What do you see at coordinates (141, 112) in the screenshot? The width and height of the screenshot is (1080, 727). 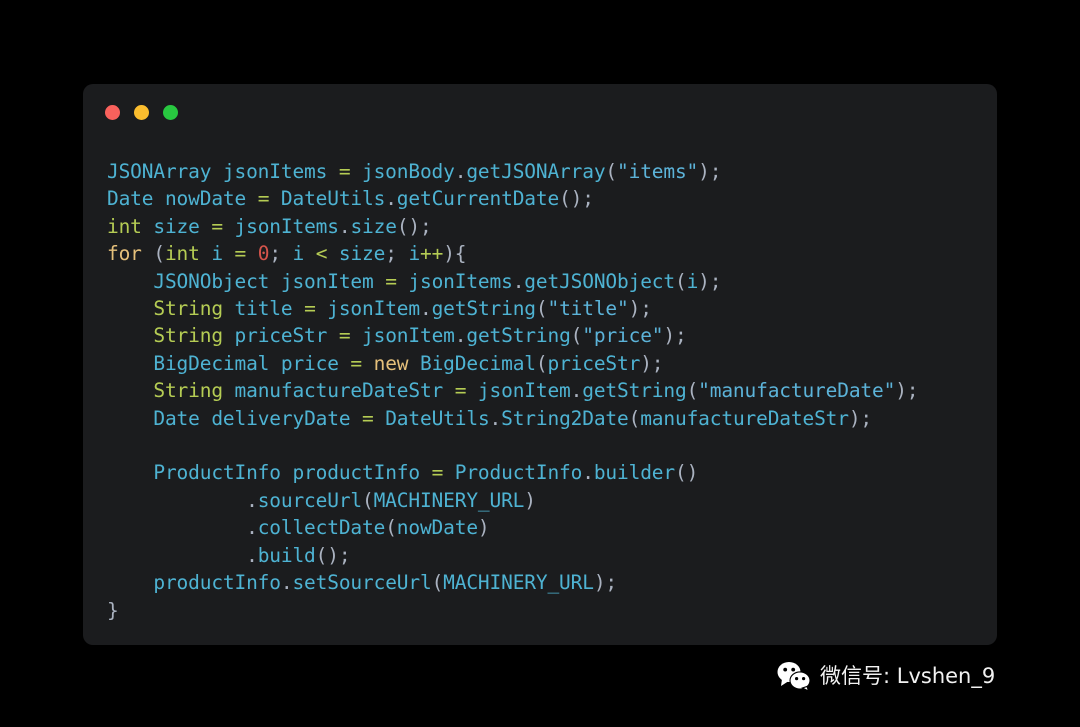 I see `minimize-button` at bounding box center [141, 112].